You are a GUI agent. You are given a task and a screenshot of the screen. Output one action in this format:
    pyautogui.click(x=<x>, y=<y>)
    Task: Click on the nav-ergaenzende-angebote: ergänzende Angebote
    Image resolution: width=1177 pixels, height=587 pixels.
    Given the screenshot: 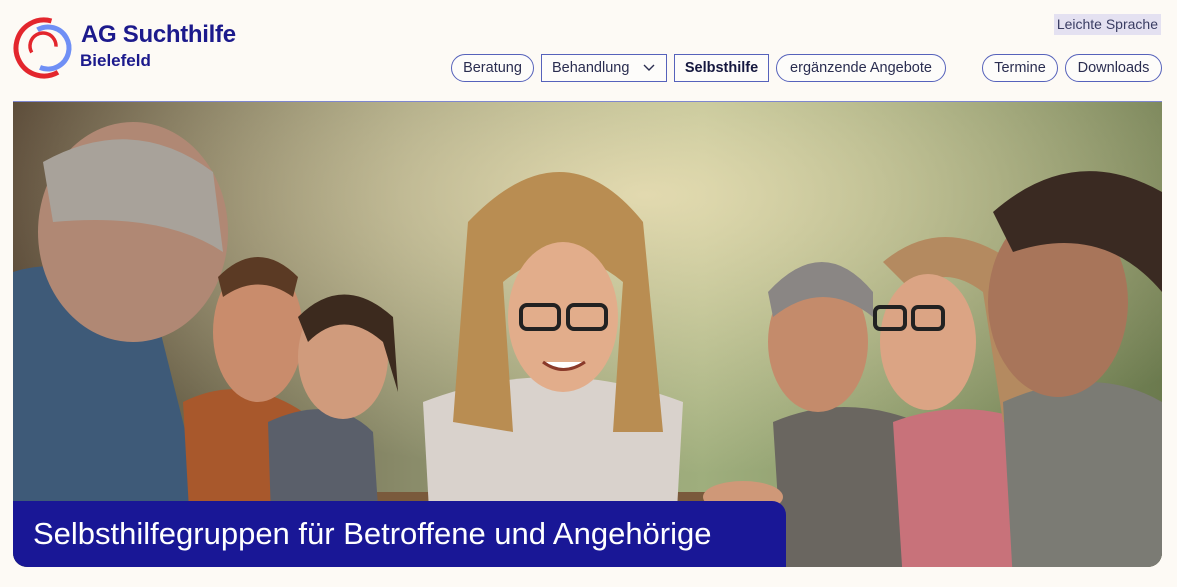 What is the action you would take?
    pyautogui.click(x=861, y=68)
    